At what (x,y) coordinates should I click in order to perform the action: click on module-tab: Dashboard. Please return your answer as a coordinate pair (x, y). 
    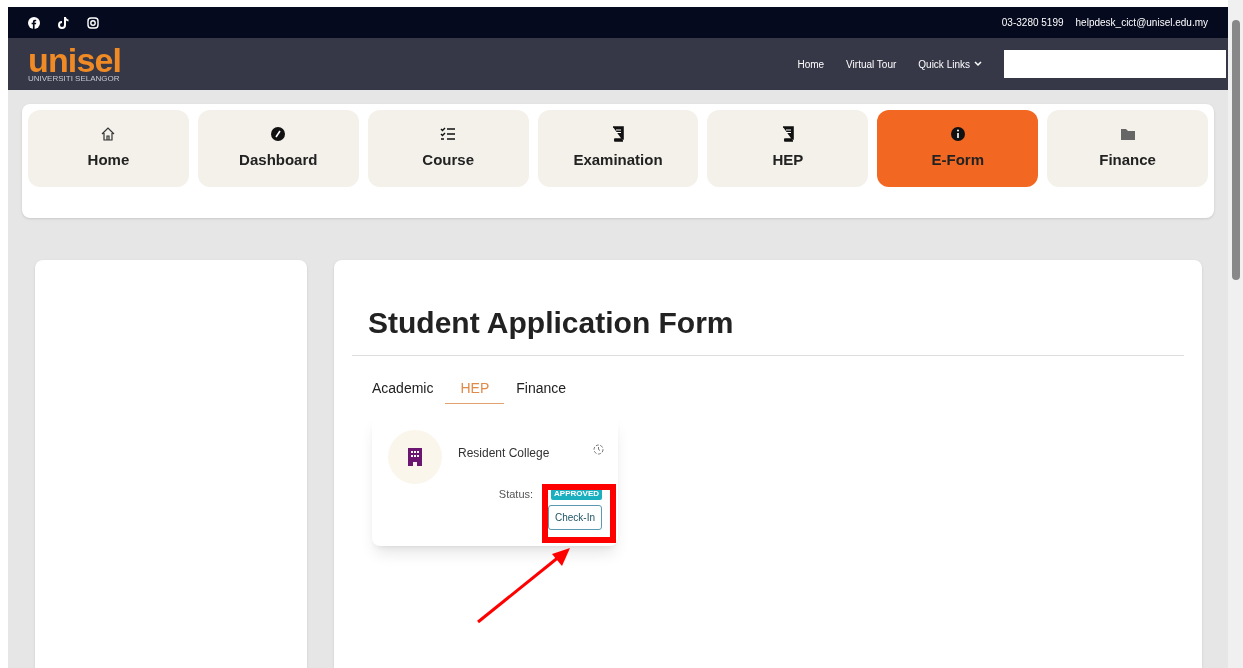
    Looking at the image, I should click on (278, 148).